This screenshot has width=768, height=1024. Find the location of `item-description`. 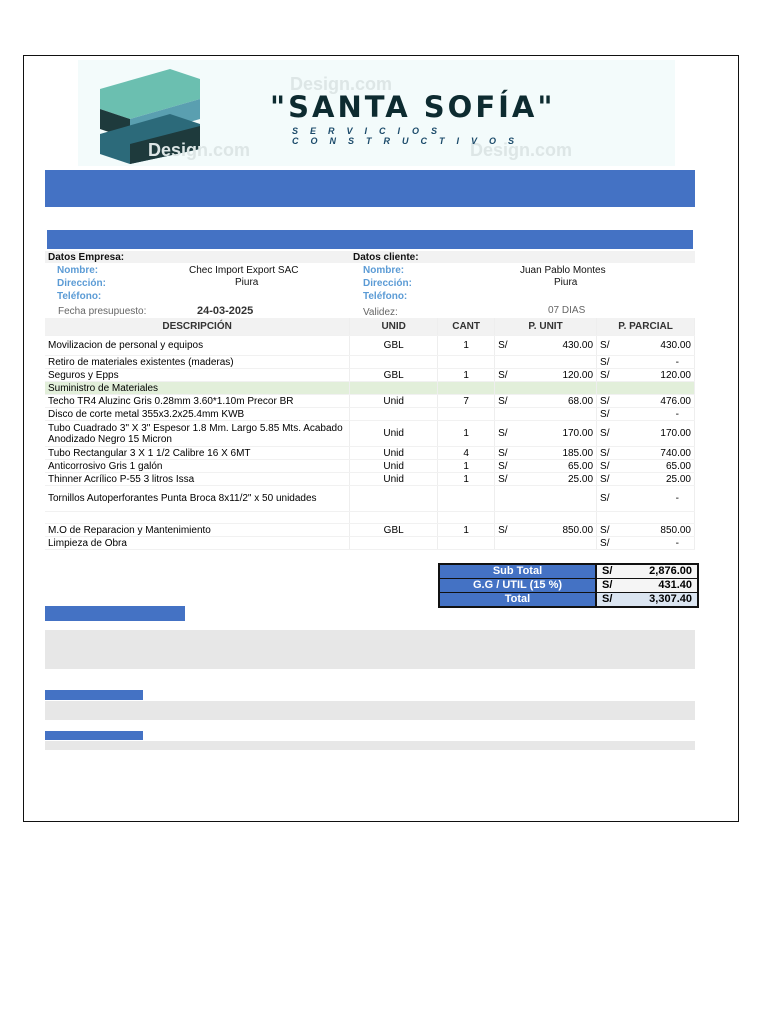

item-description is located at coordinates (198, 517).